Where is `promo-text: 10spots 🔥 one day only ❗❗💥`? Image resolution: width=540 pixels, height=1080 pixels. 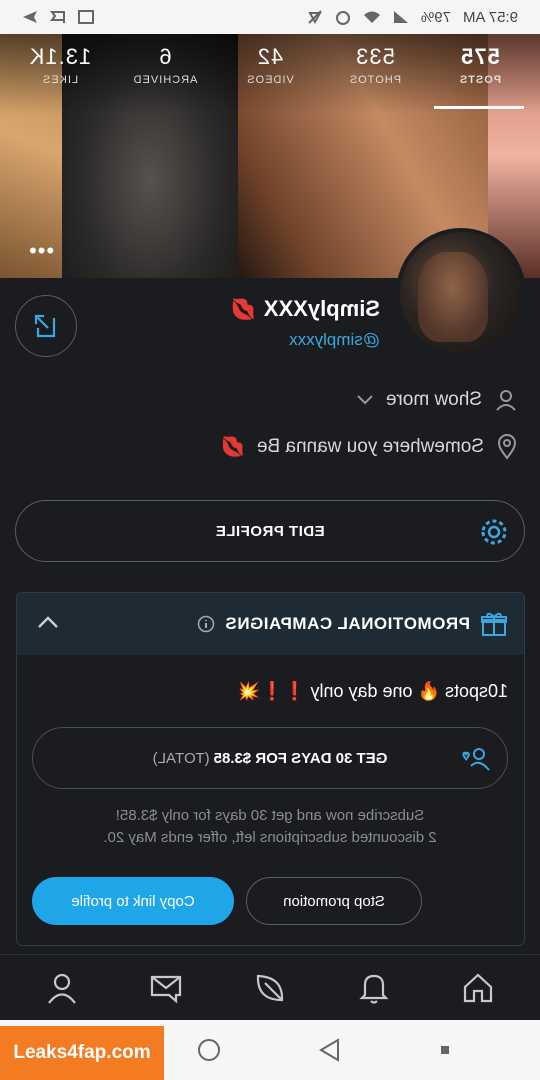 promo-text: 10spots 🔥 one day only ❗❗💥 is located at coordinates (373, 691).